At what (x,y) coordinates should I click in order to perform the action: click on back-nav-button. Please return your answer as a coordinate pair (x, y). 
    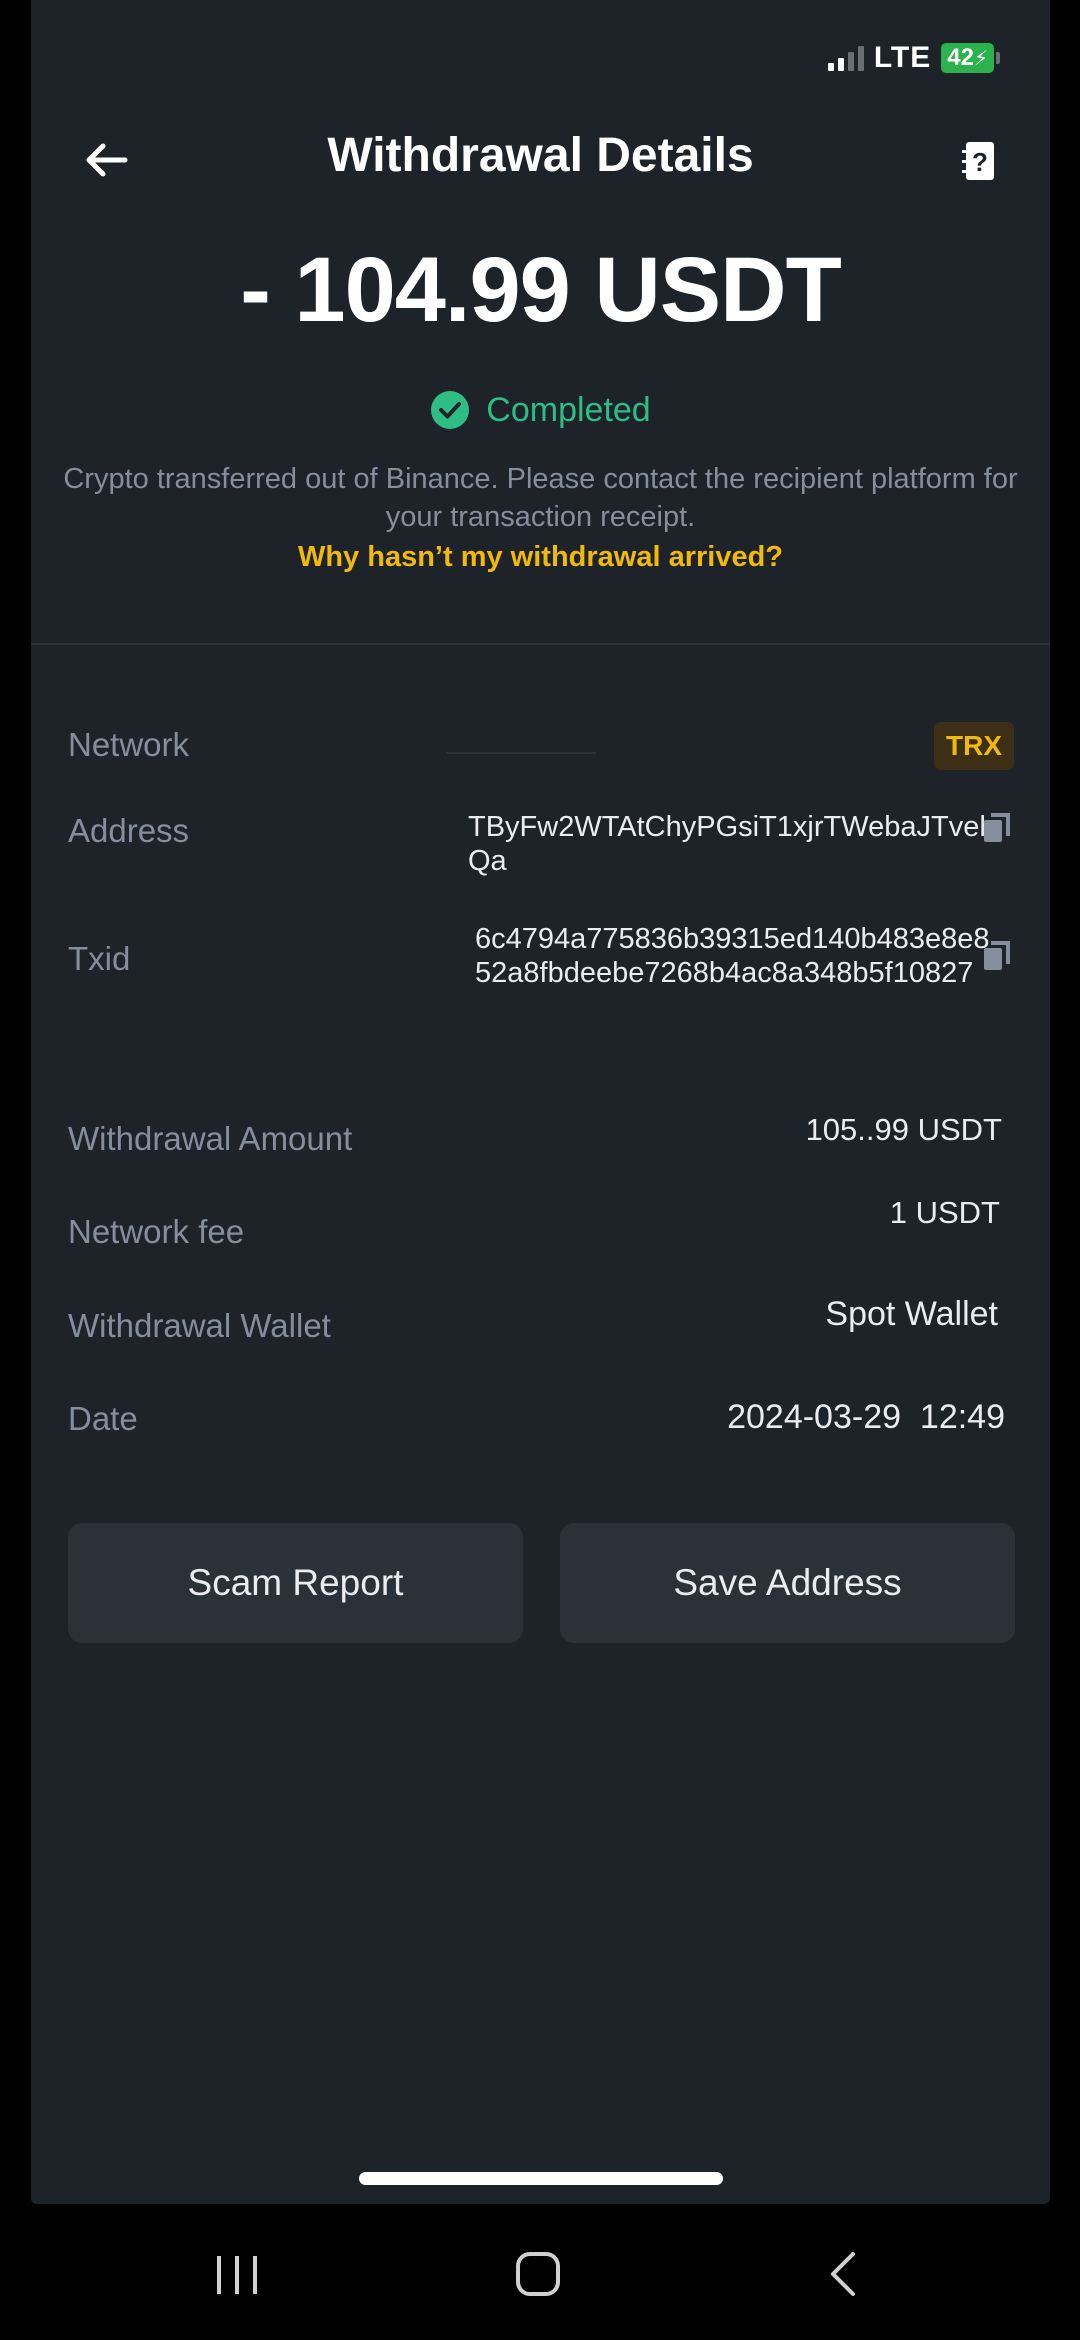
    Looking at the image, I should click on (843, 2274).